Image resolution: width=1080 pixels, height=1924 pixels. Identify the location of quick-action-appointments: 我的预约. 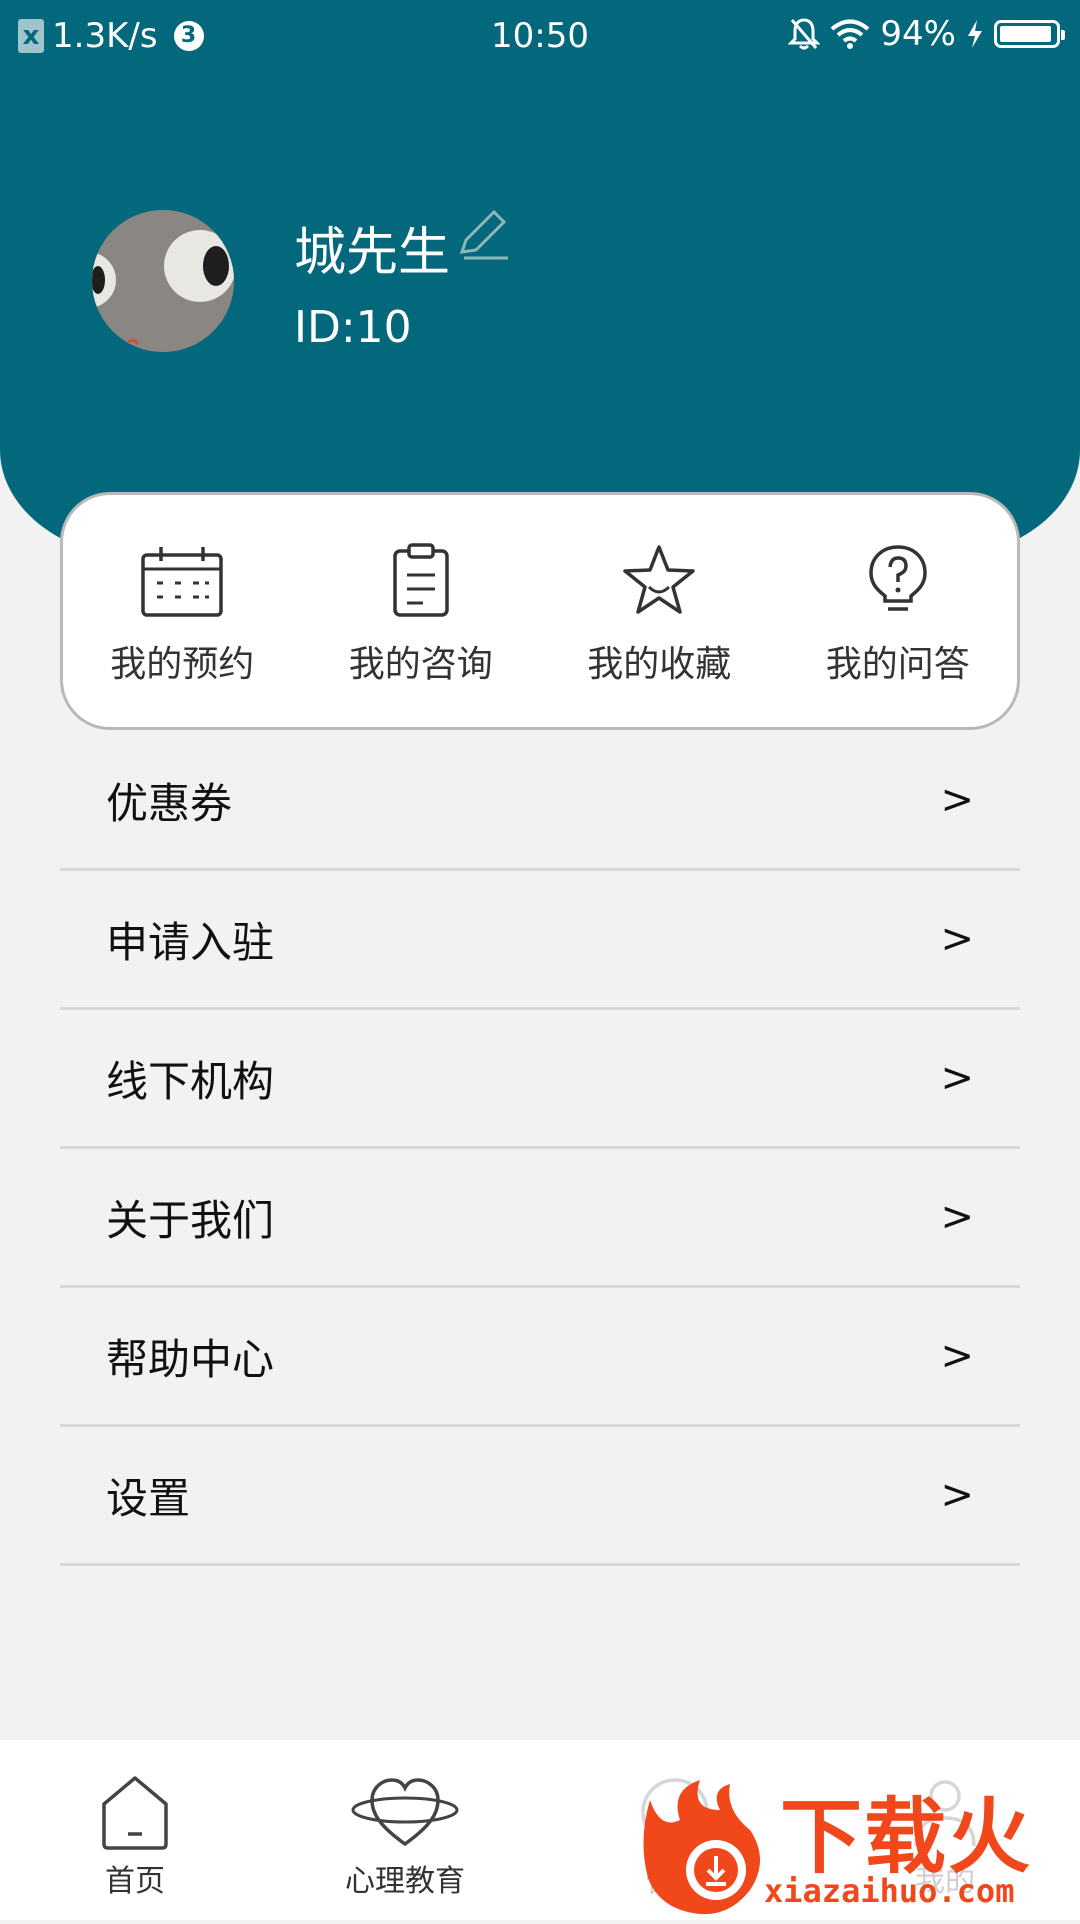
(182, 611).